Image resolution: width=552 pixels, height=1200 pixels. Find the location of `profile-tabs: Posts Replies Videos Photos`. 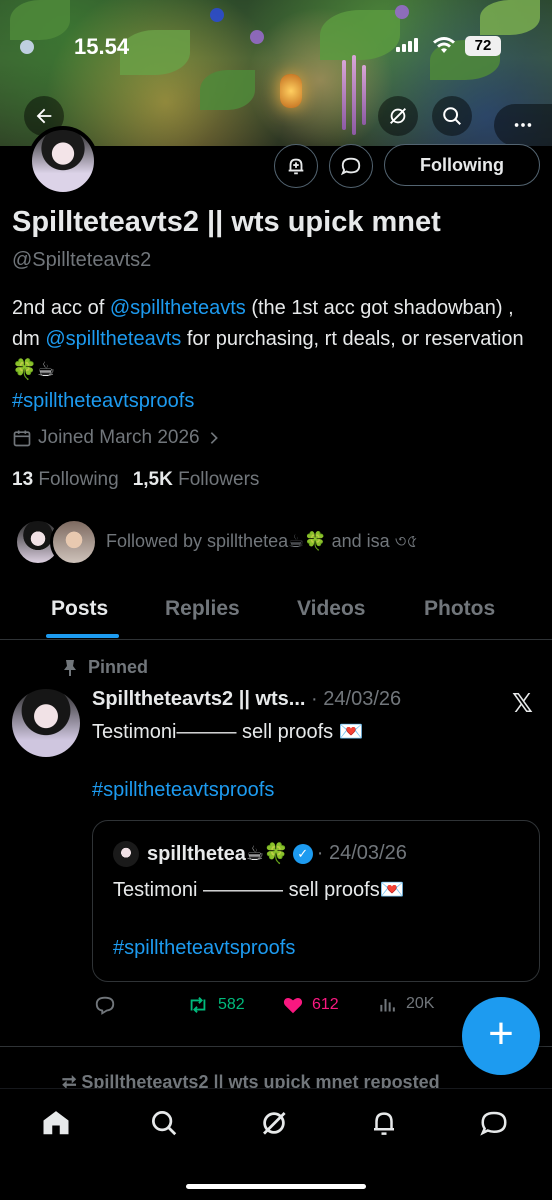

profile-tabs: Posts Replies Videos Photos is located at coordinates (276, 612).